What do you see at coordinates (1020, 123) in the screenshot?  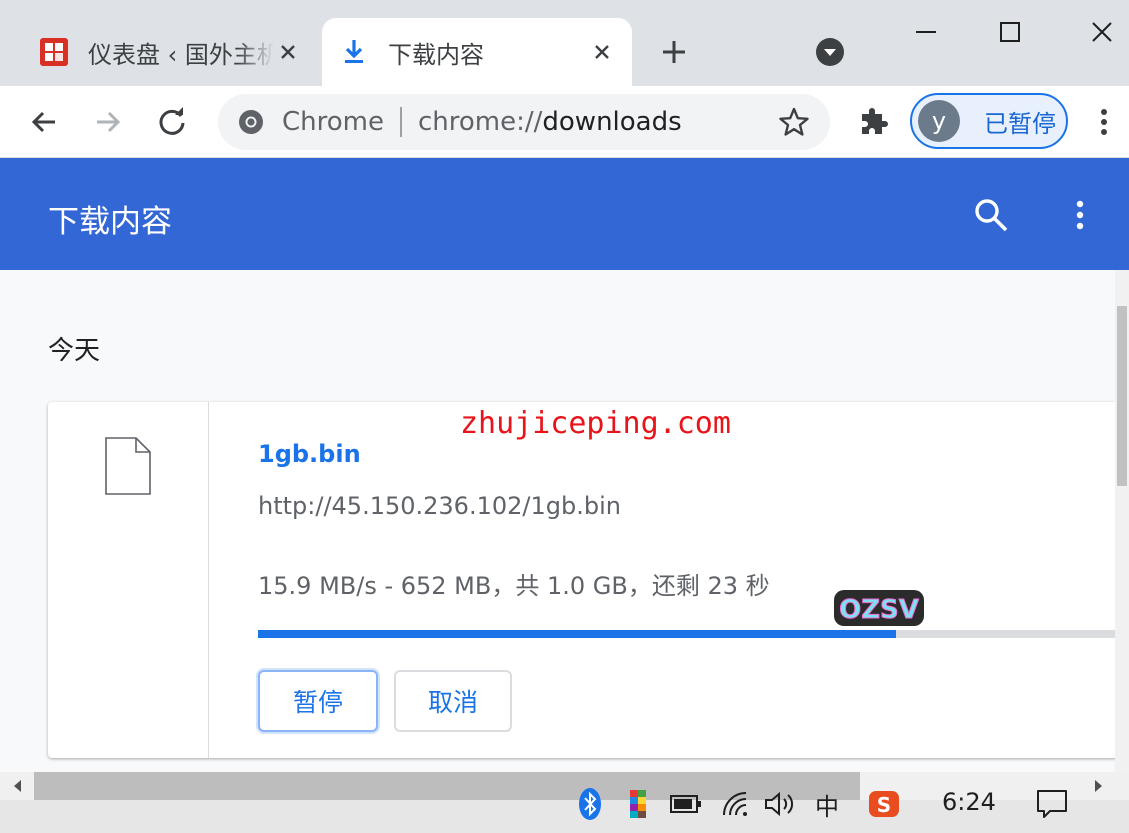 I see `profile-status: 已暂停` at bounding box center [1020, 123].